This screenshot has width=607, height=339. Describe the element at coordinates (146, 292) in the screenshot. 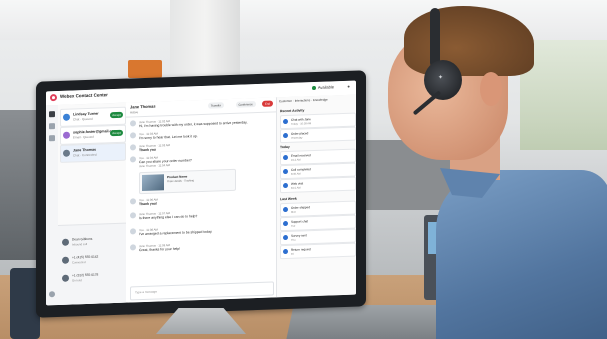

I see `compose-placeholder: Type a message` at that location.